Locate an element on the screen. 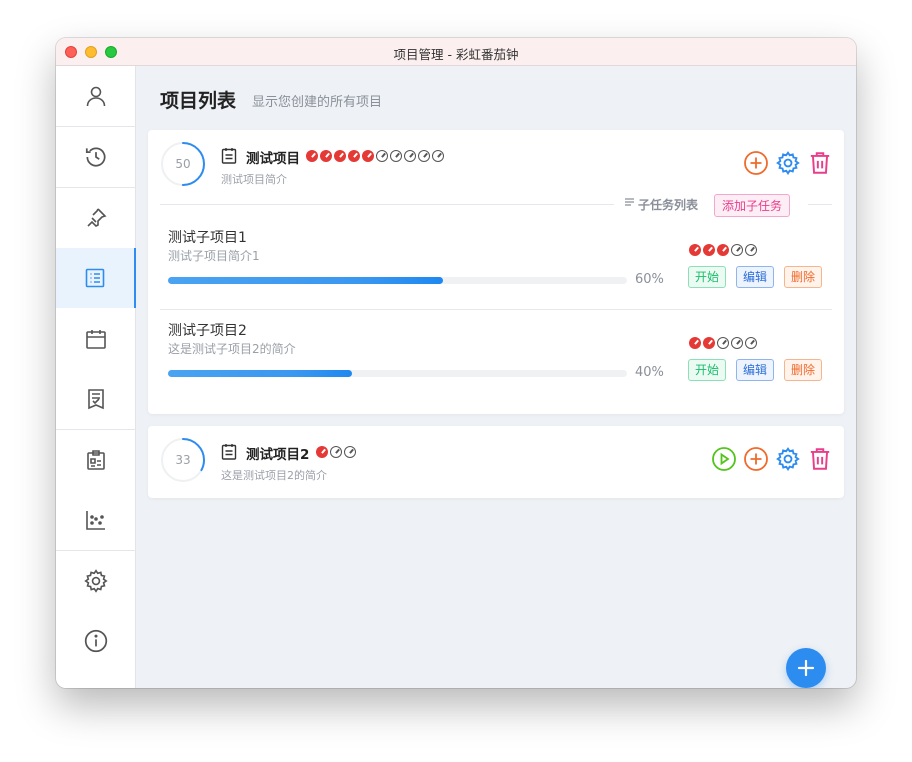  title-bar: 项目管理 - 彩虹番茄钟 is located at coordinates (456, 52).